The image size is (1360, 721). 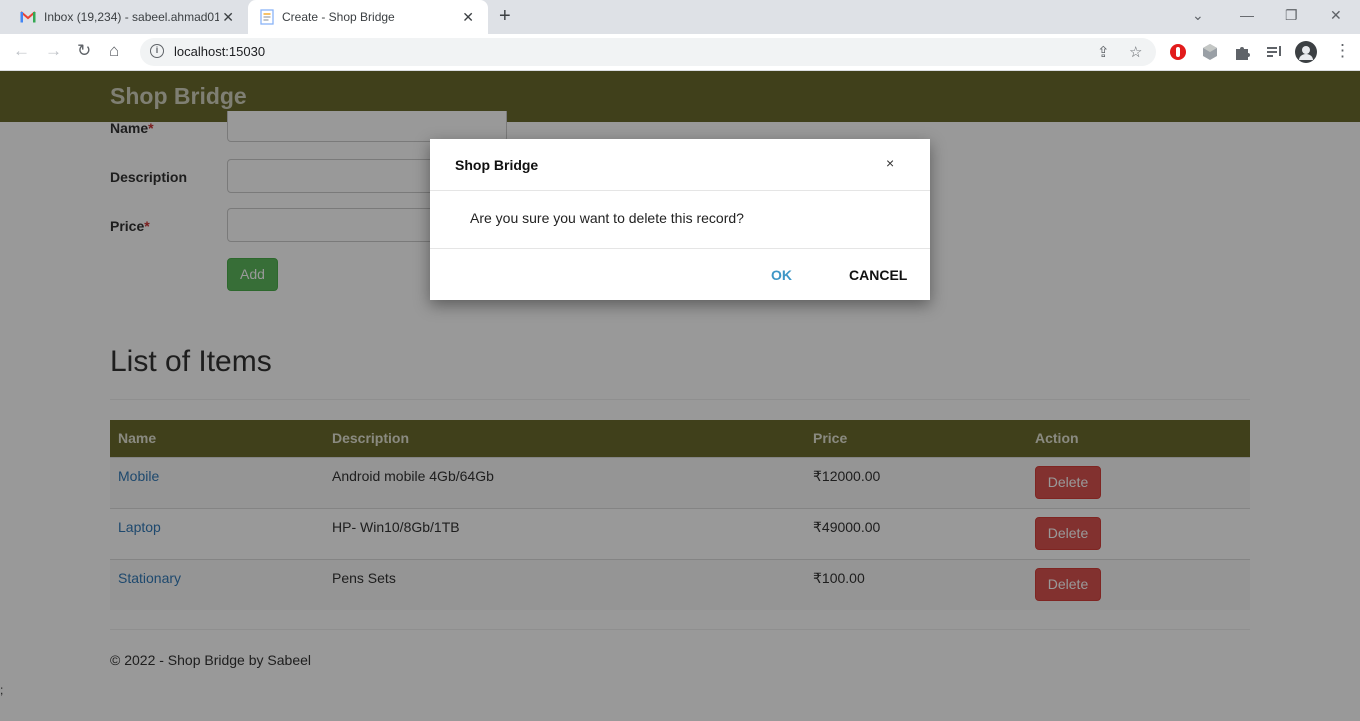 What do you see at coordinates (53, 51) in the screenshot?
I see `forward-icon: →` at bounding box center [53, 51].